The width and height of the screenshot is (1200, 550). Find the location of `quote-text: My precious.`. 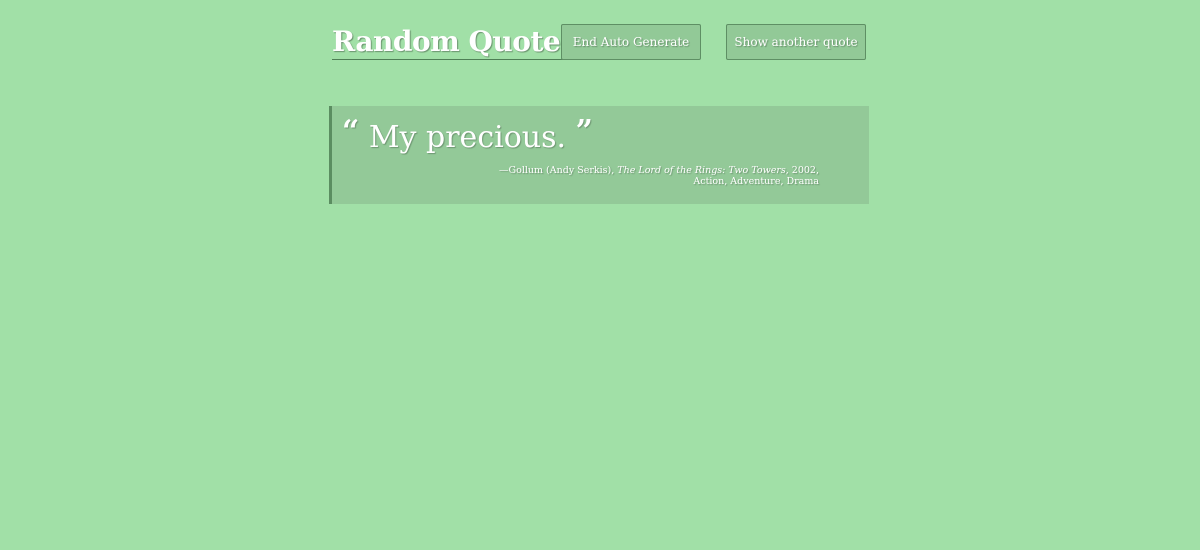

quote-text: My precious. is located at coordinates (467, 137).